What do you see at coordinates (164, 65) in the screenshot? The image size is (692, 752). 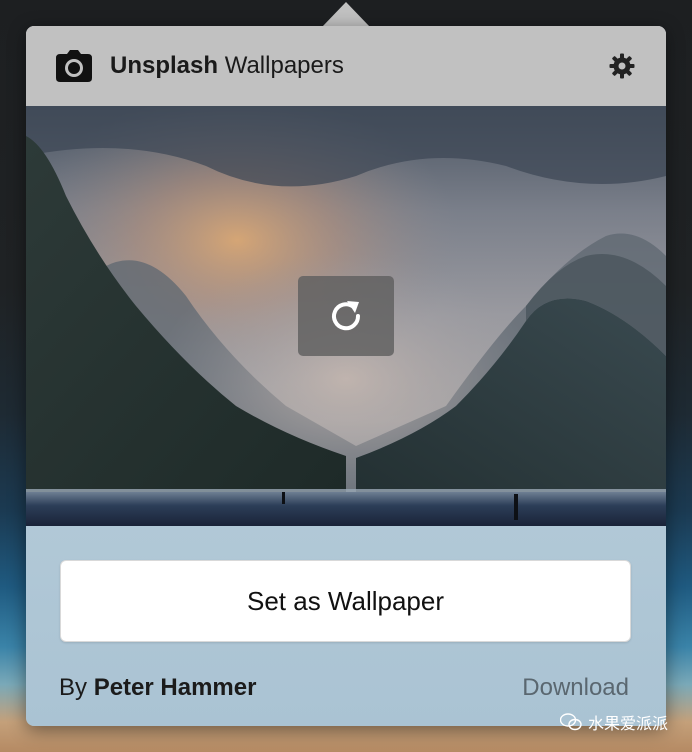 I see `app-title-brand: Unsplash` at bounding box center [164, 65].